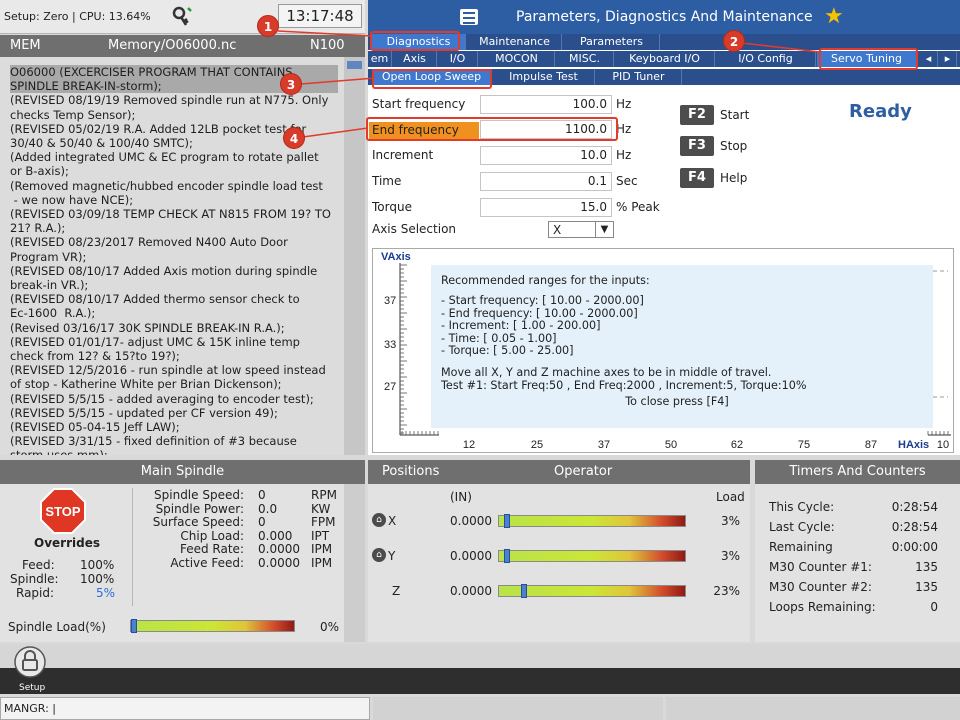 The image size is (960, 720). Describe the element at coordinates (34, 579) in the screenshot. I see `override-label: Spindle:` at that location.